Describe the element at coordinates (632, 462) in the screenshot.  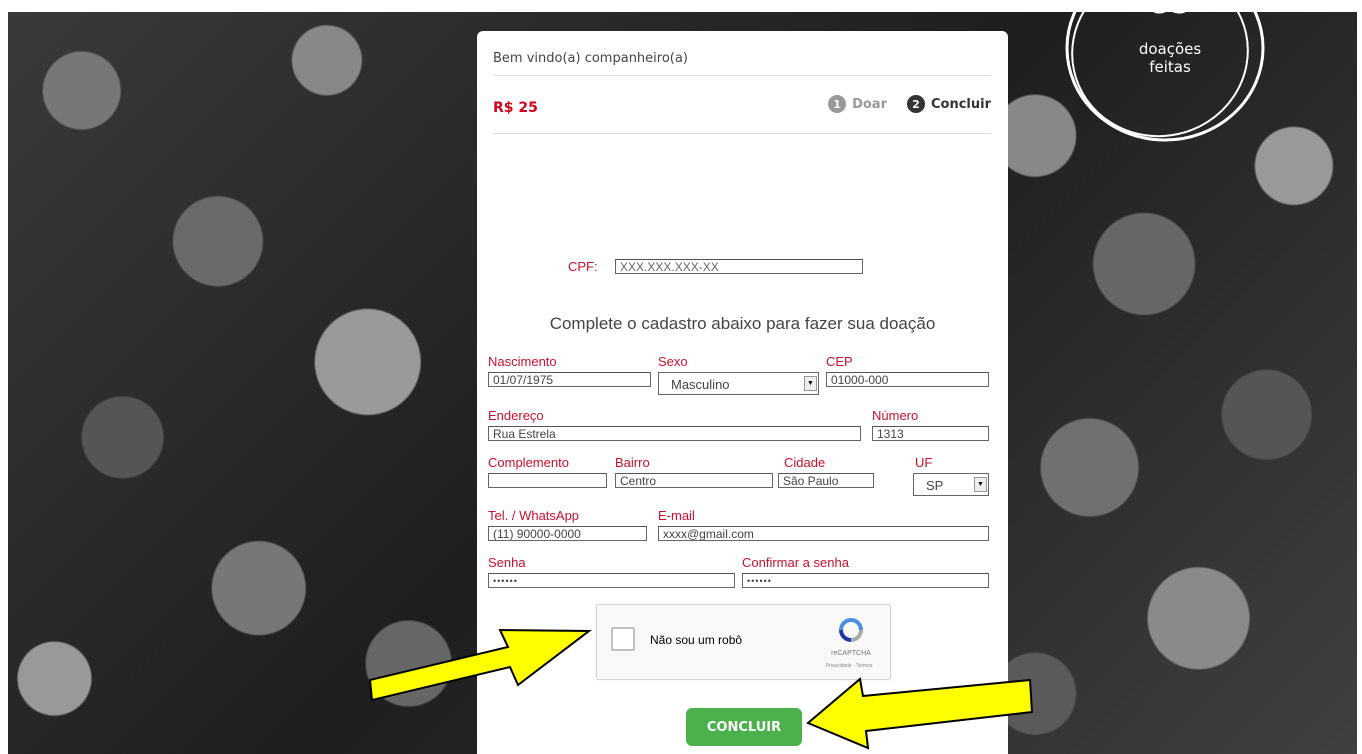
I see `bairro-label: Bairro` at that location.